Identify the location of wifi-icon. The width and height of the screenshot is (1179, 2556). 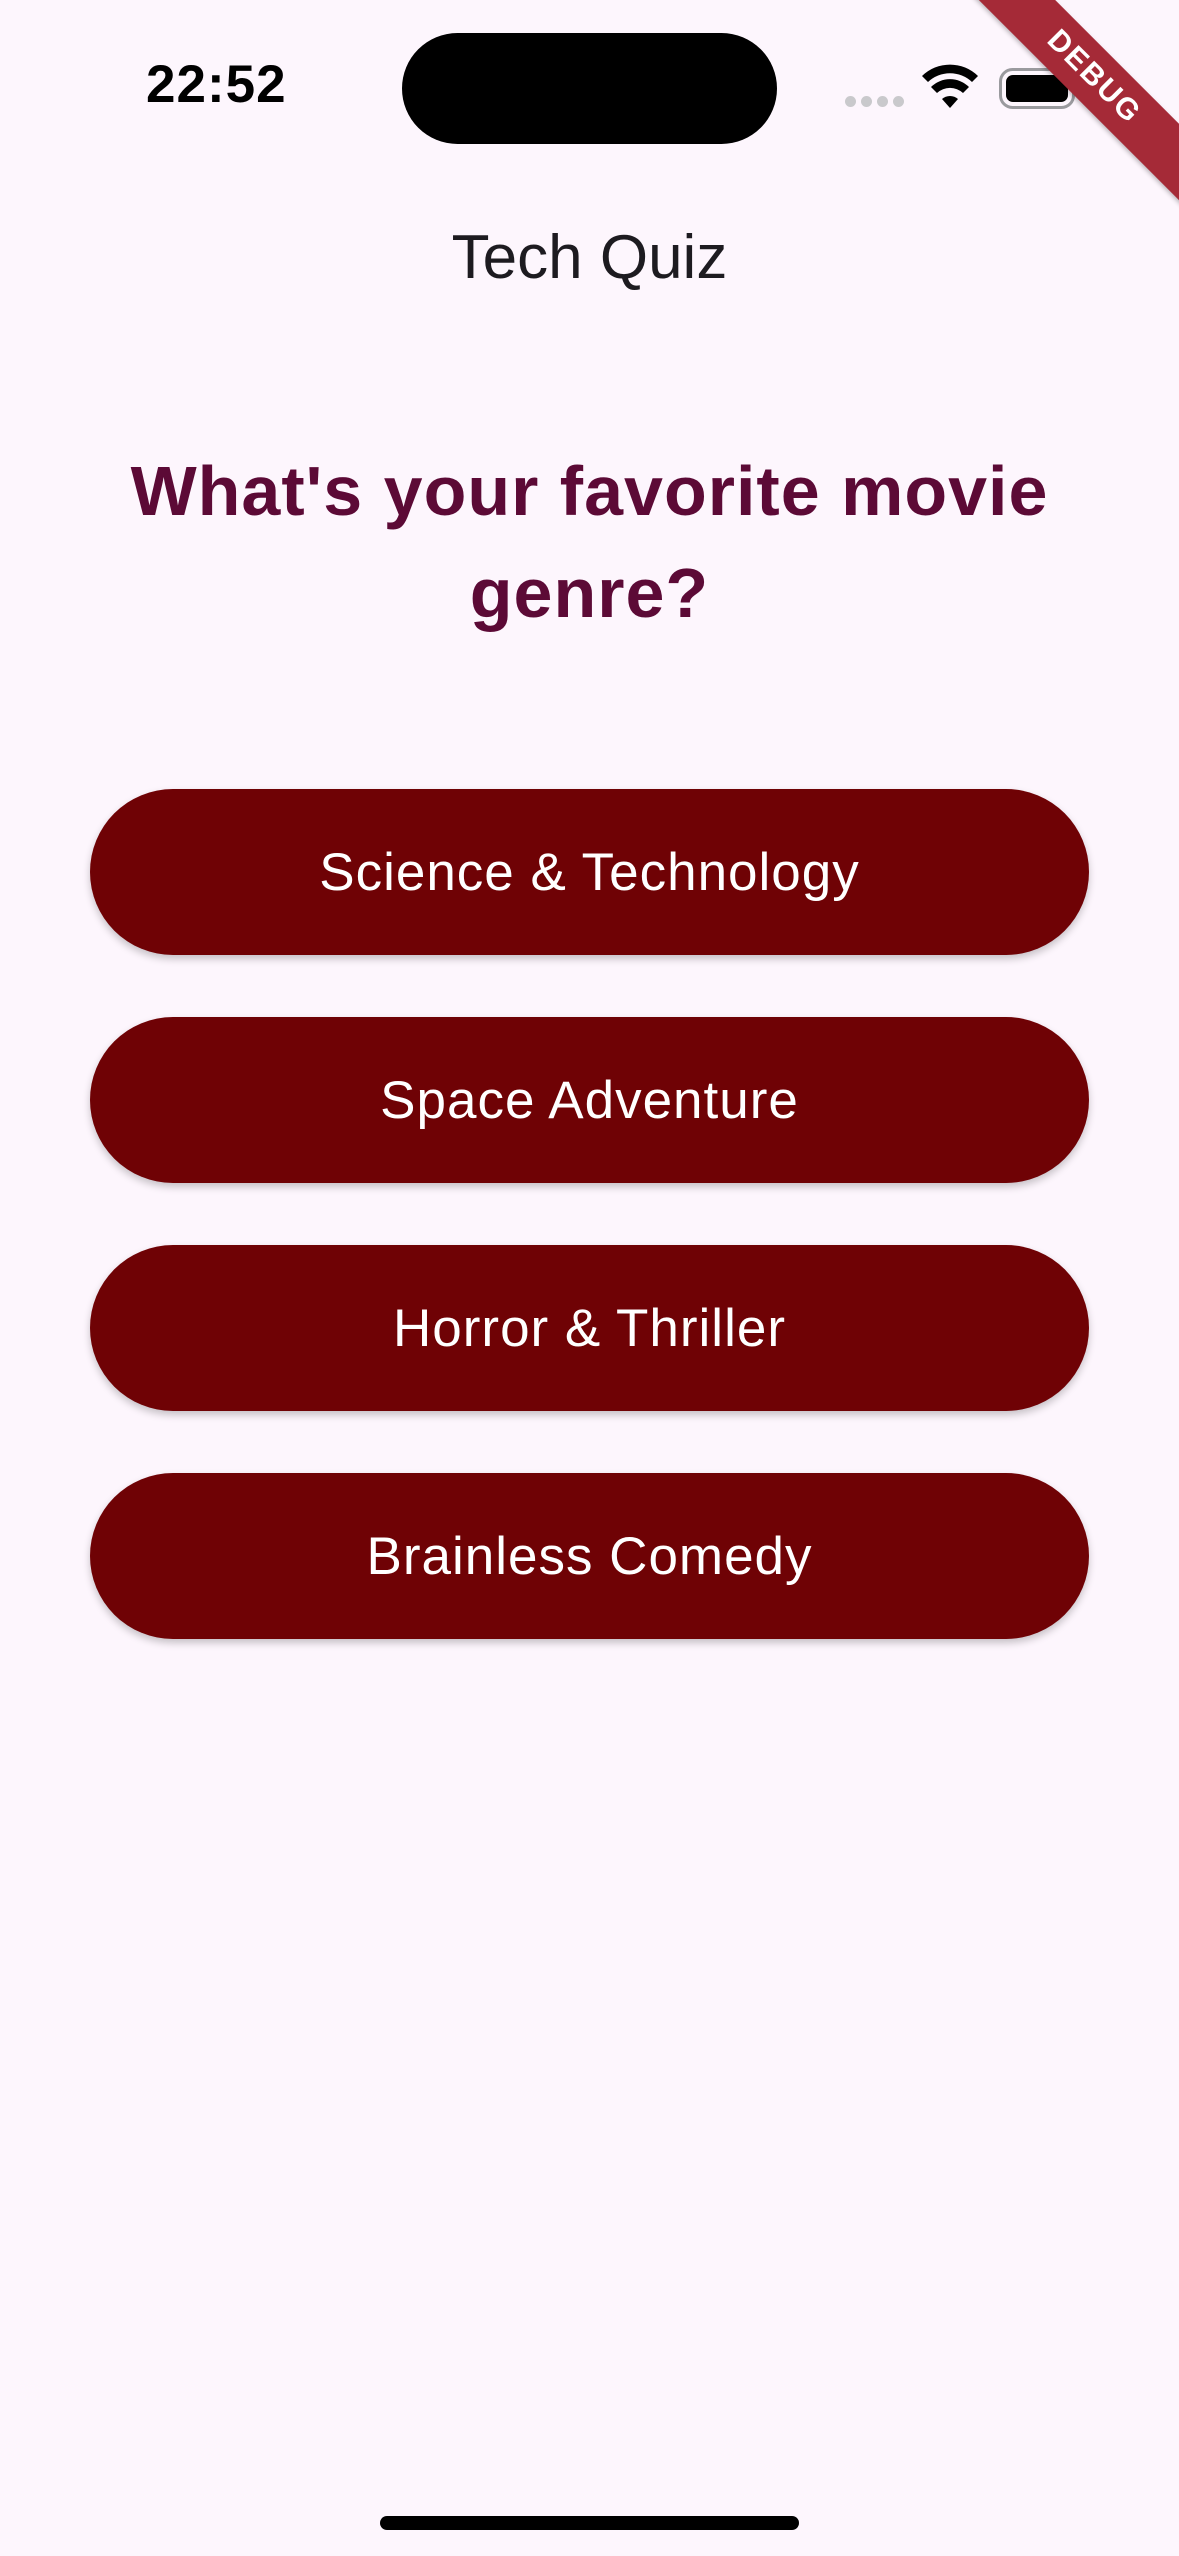
(950, 86).